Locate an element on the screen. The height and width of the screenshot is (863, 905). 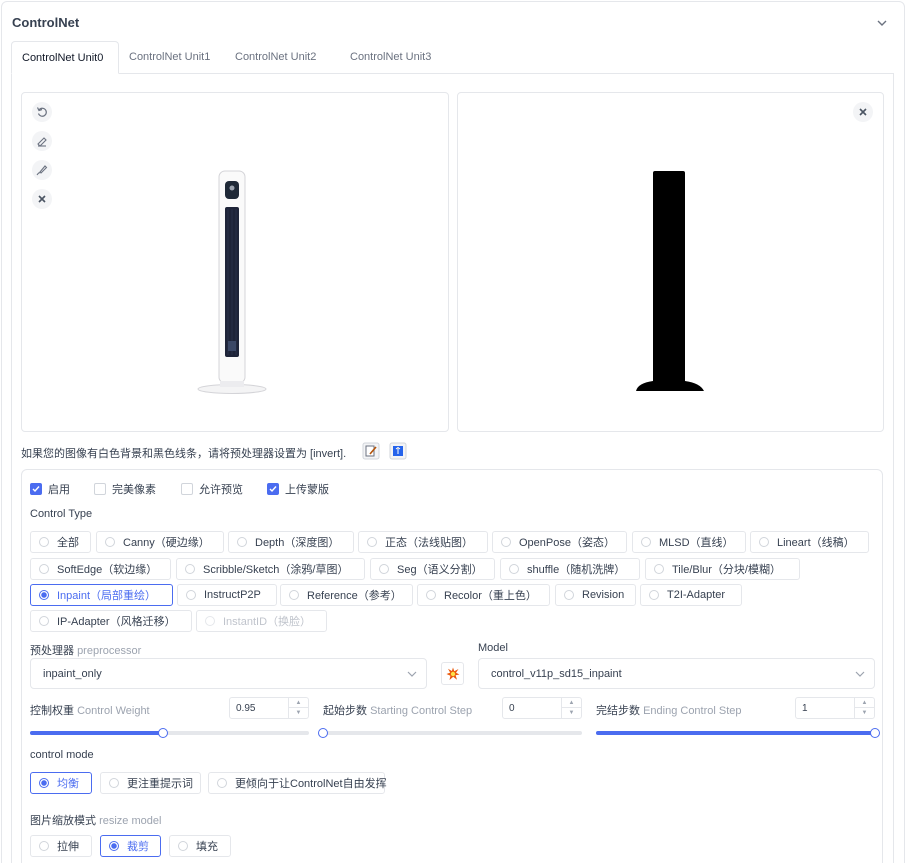
start-step-slider is located at coordinates (450, 733).